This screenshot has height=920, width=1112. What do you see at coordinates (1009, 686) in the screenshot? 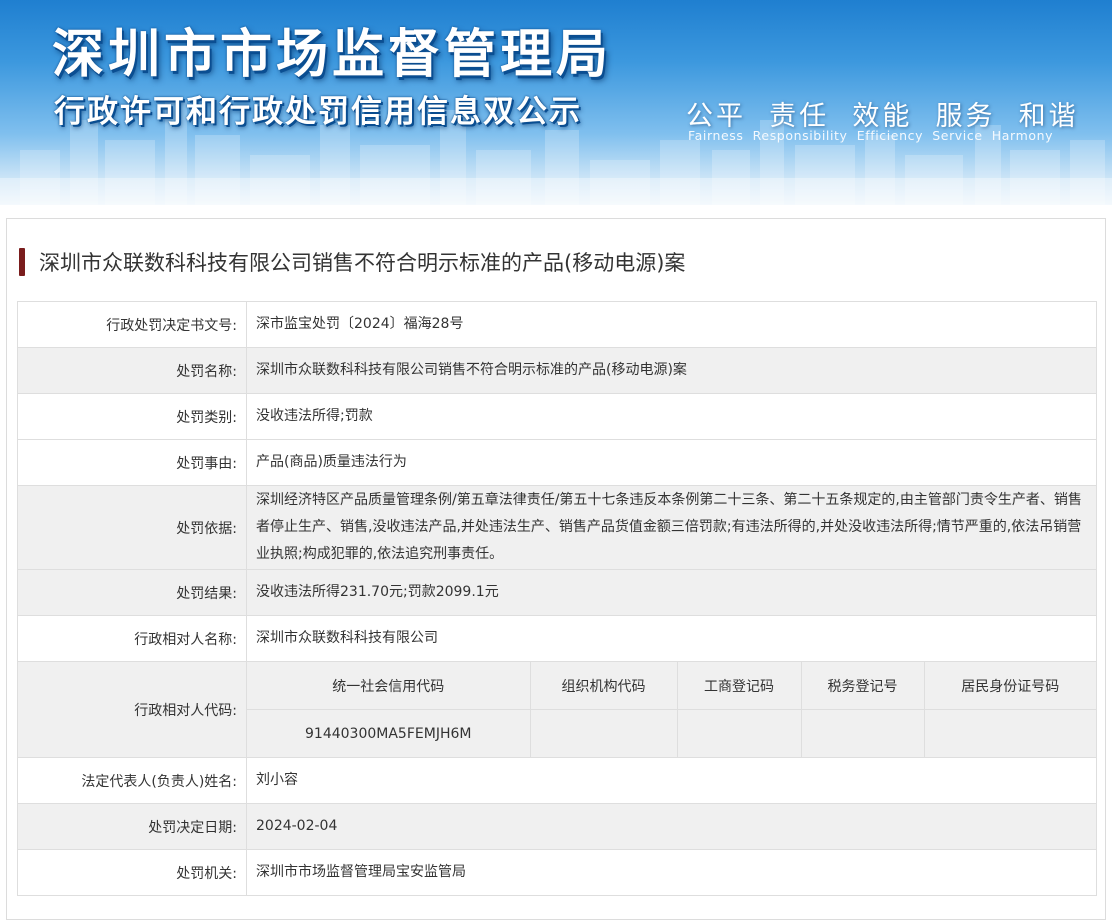
I see `header-id-number: 居民身份证号码` at bounding box center [1009, 686].